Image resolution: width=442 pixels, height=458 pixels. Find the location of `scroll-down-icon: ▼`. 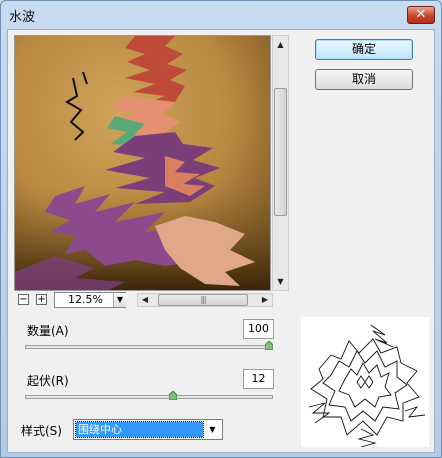

scroll-down-icon: ▼ is located at coordinates (280, 281).